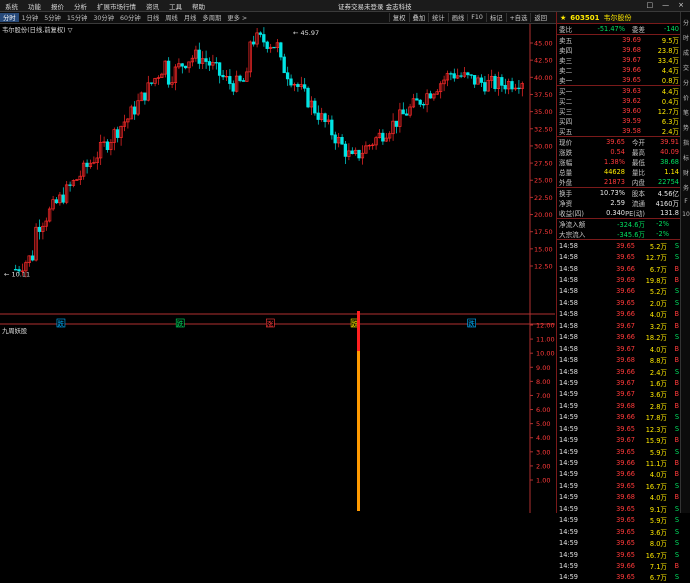  Describe the element at coordinates (543, 249) in the screenshot. I see `y-tick-label: 15.00` at that location.